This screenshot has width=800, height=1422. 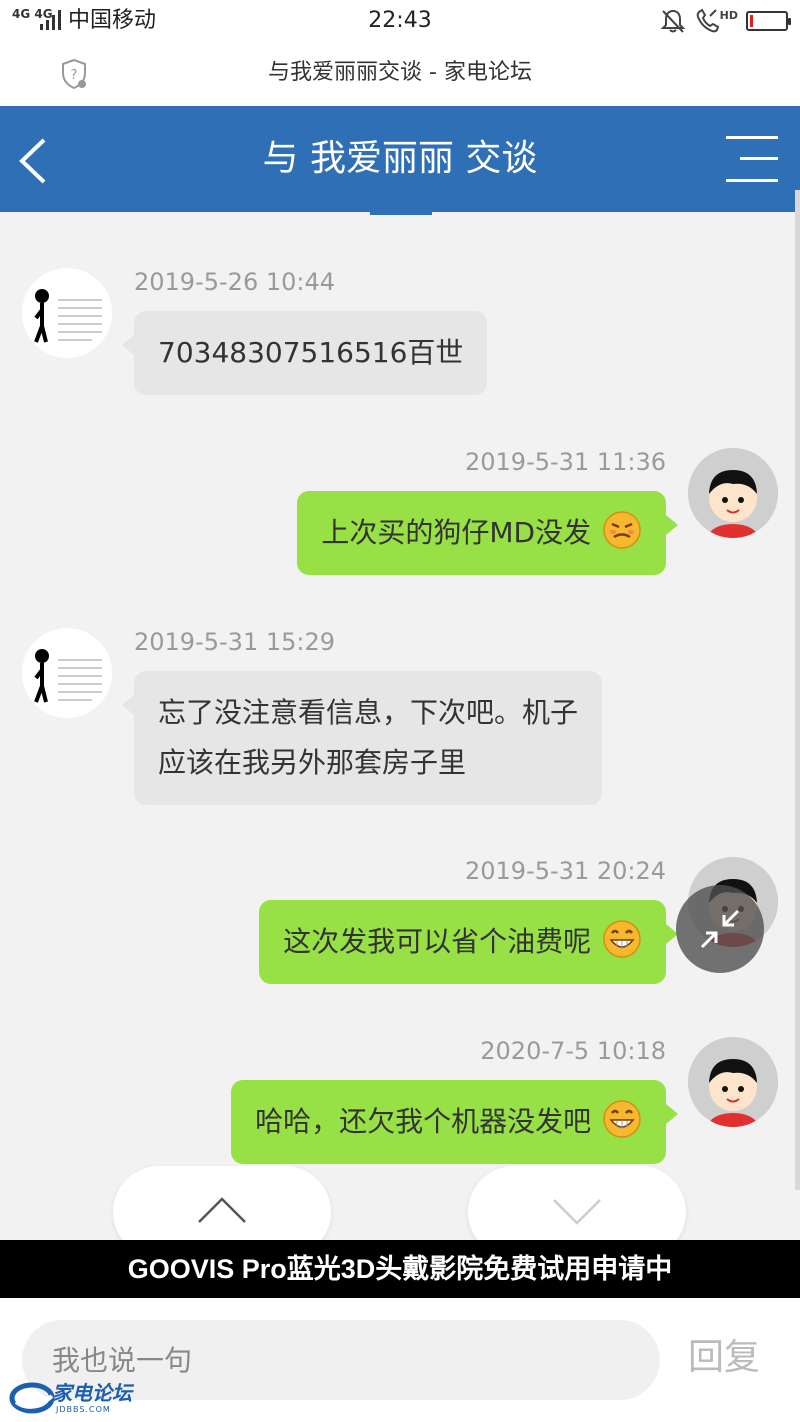 I want to click on message-text: 上次买的狗仔MD没发, so click(x=456, y=532).